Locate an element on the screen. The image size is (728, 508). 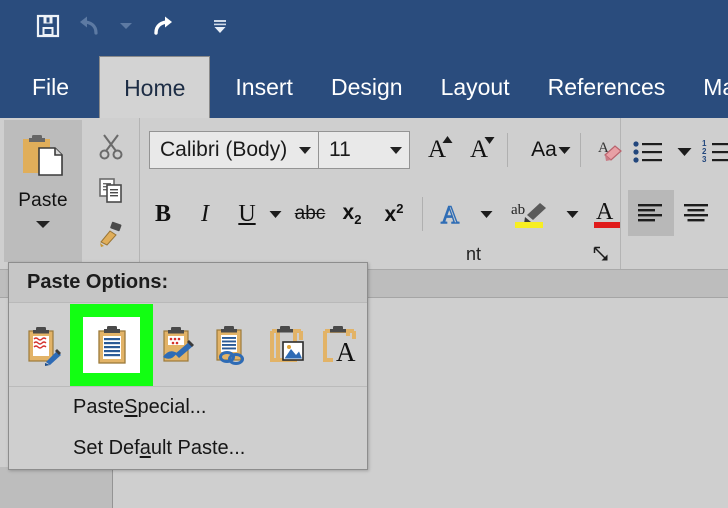
paste-use-destination-theme-icon is located at coordinates (179, 345).